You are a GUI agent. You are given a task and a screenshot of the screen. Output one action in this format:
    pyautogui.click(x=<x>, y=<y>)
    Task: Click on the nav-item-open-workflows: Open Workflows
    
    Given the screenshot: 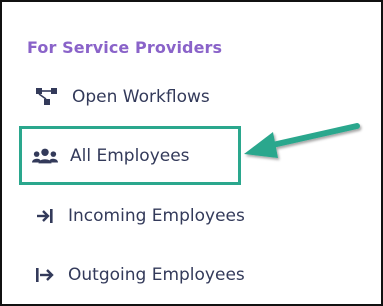 What is the action you would take?
    pyautogui.click(x=122, y=97)
    